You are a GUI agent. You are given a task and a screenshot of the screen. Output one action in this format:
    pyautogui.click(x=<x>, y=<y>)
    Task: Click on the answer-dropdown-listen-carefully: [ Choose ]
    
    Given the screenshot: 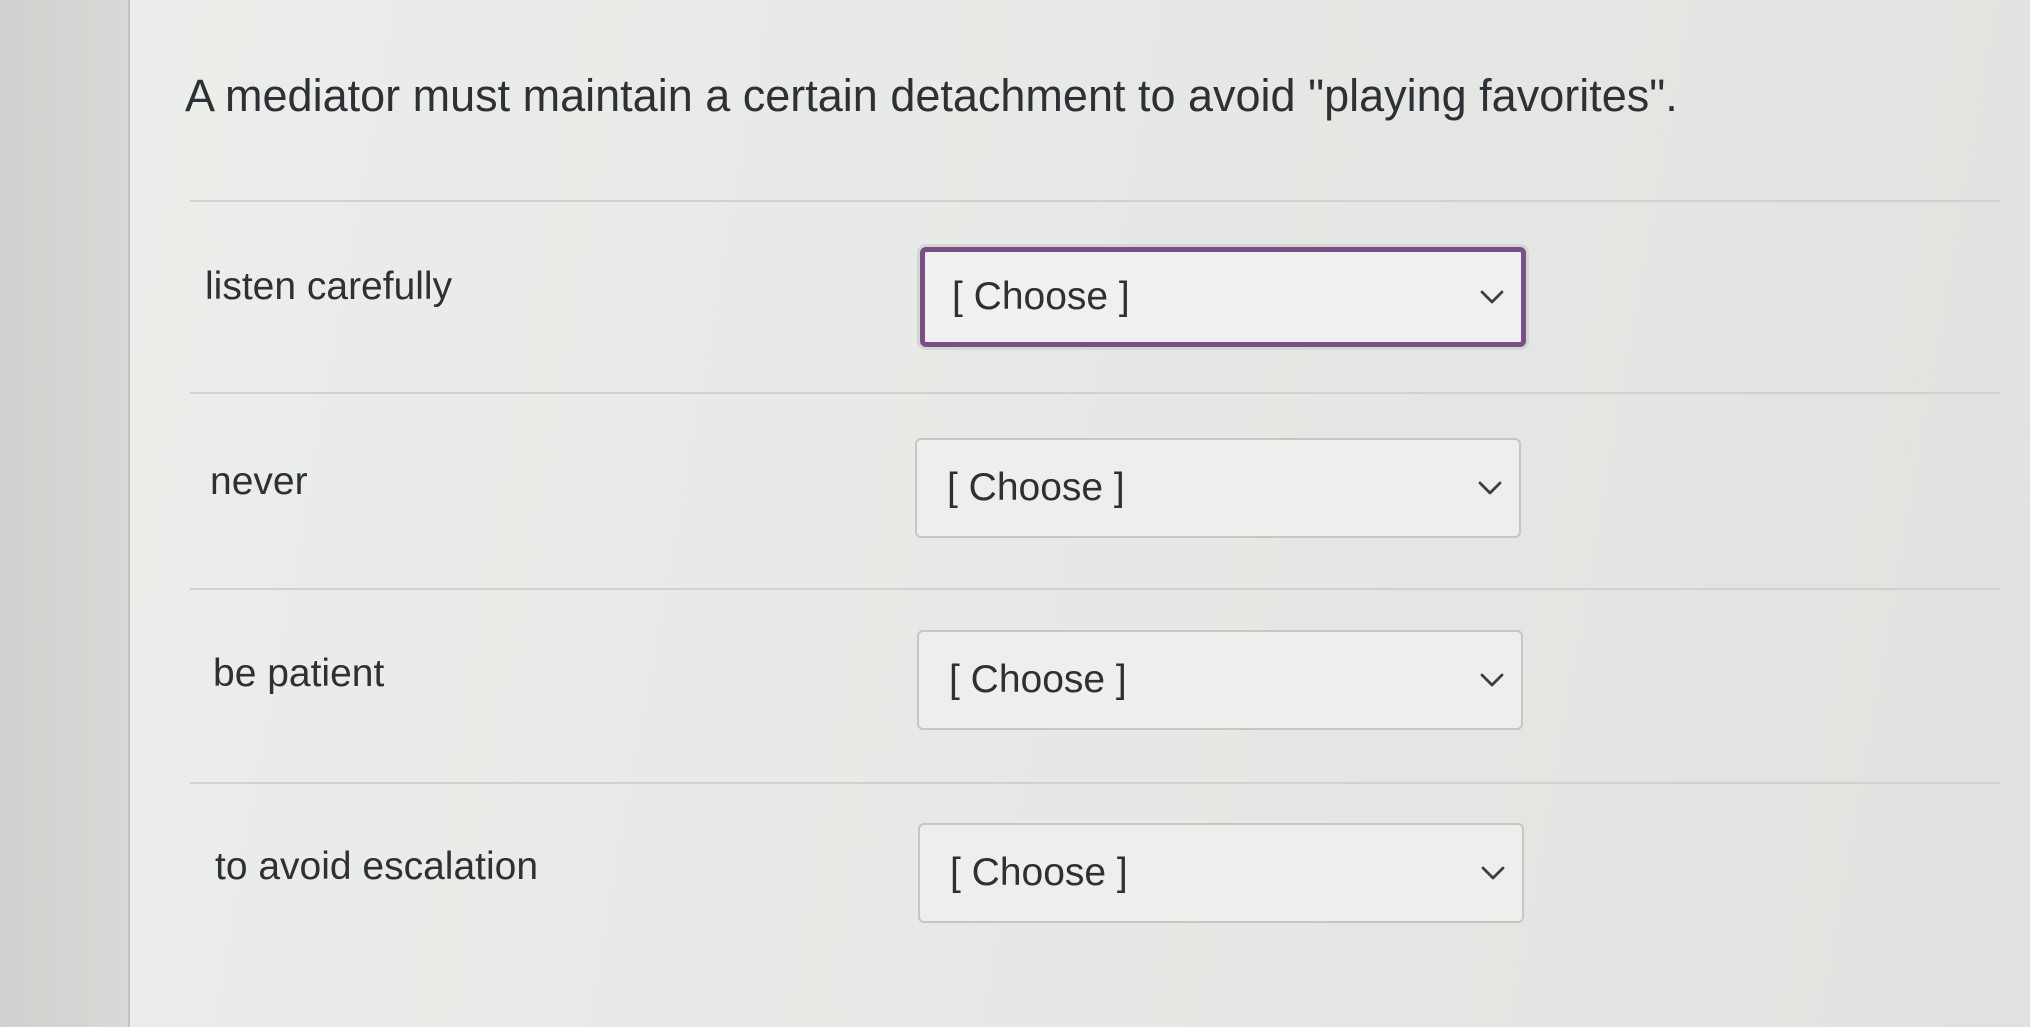 What is the action you would take?
    pyautogui.click(x=1223, y=297)
    